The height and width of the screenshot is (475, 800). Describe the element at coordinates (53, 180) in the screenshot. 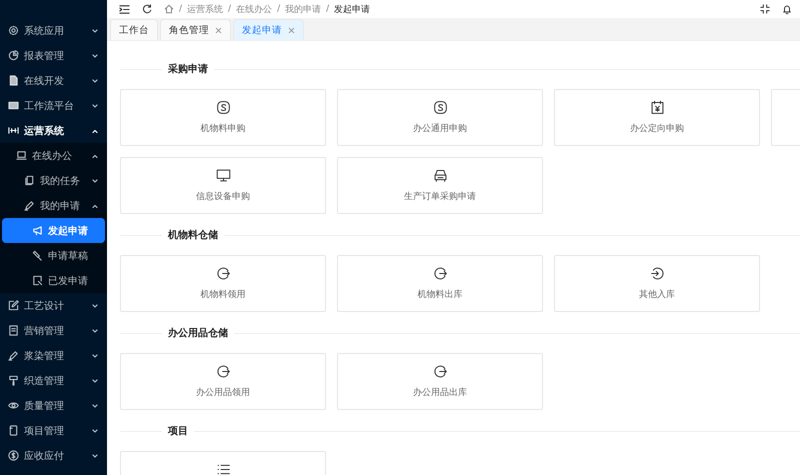

I see `sidebar-item: 我的任务` at that location.